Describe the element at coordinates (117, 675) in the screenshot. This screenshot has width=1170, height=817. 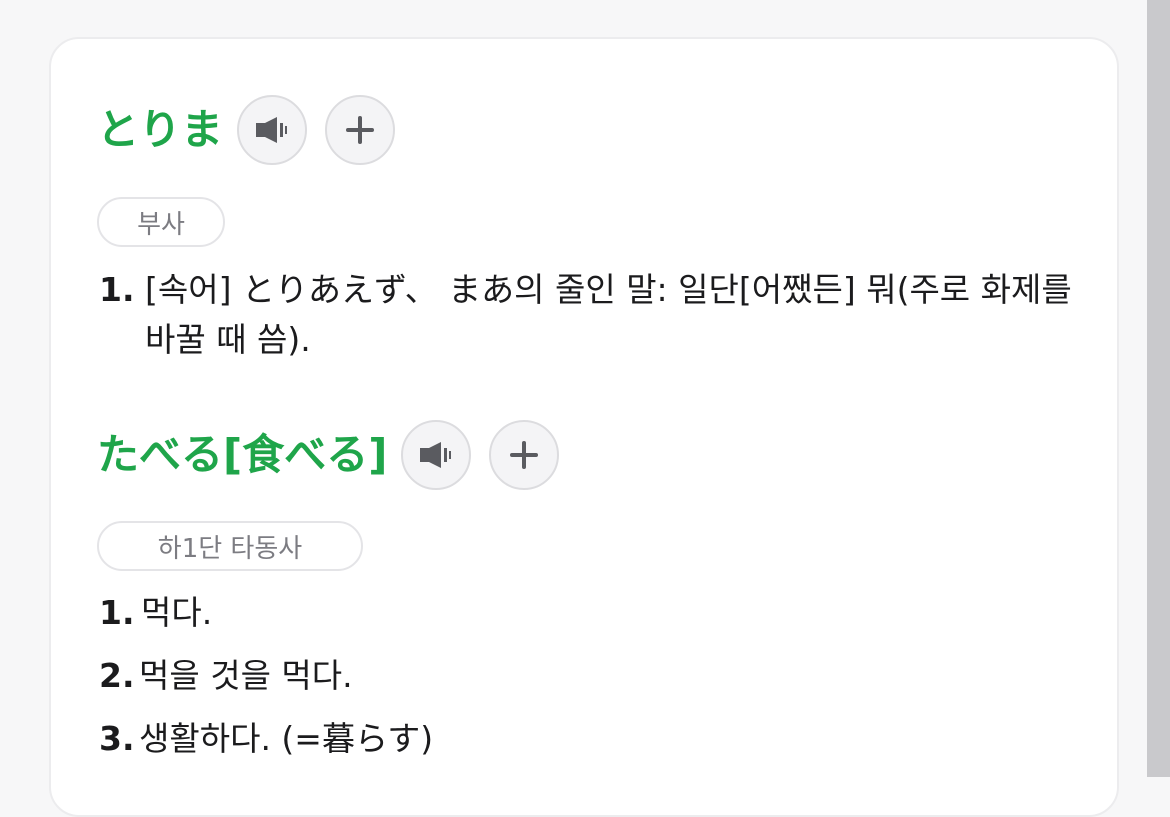
I see `sense-number: 2.` at that location.